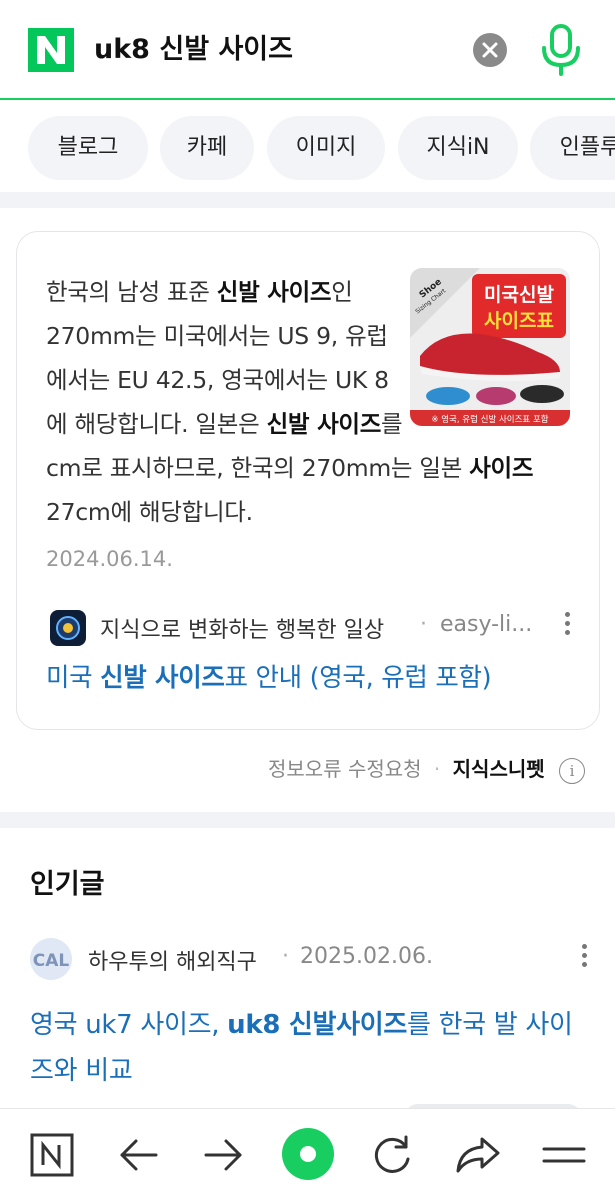  What do you see at coordinates (88, 148) in the screenshot?
I see `tab-blog: 블로그` at bounding box center [88, 148].